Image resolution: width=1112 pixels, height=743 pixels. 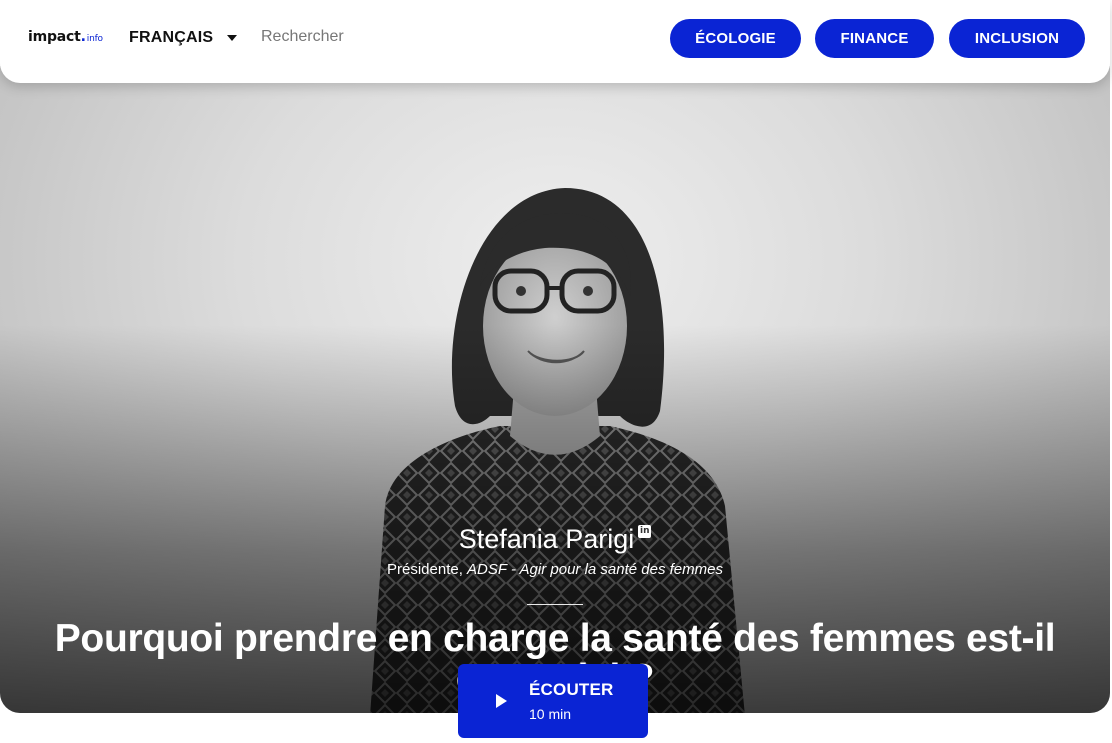 What do you see at coordinates (302, 37) in the screenshot?
I see `search-input: Rechercher` at bounding box center [302, 37].